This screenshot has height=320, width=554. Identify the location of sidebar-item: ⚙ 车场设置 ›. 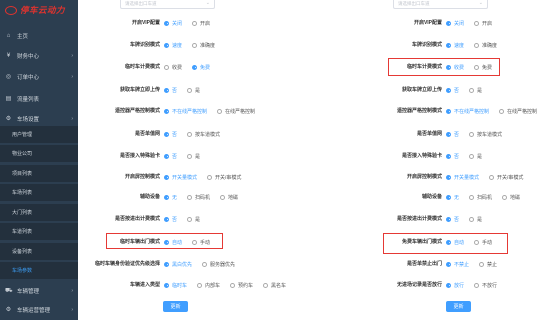
(39, 119).